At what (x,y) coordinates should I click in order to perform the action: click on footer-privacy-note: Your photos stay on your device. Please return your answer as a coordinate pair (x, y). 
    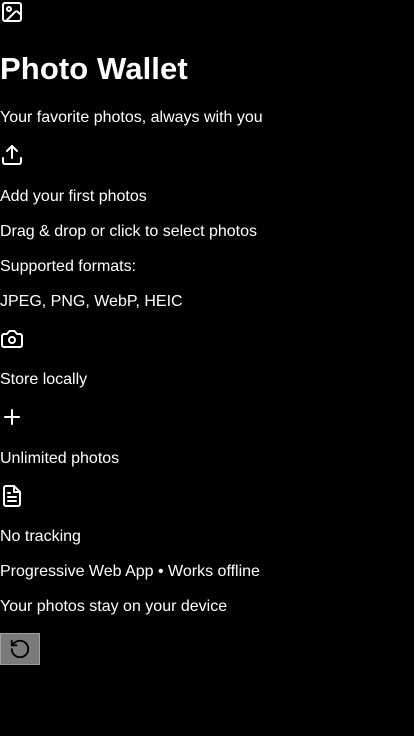
    Looking at the image, I should click on (114, 606).